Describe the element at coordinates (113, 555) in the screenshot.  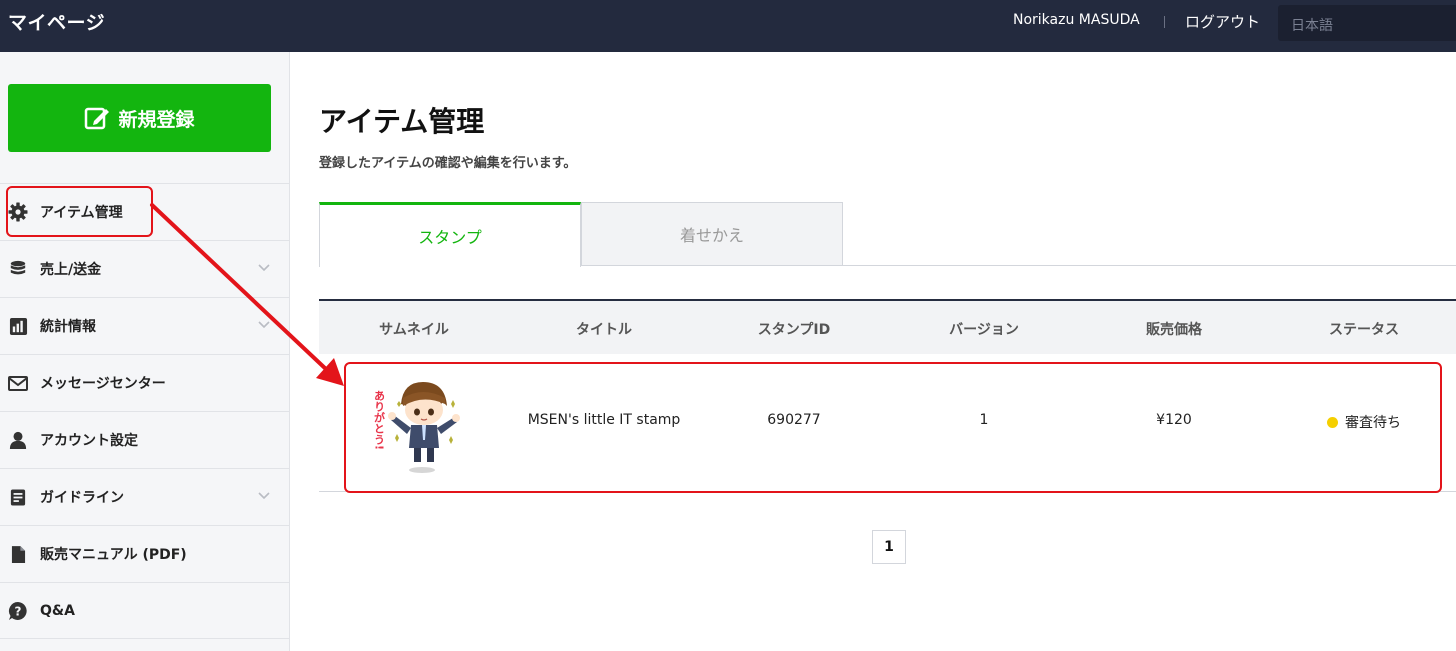
I see `sidebar-item-label: 販売マニュアル (PDF)` at that location.